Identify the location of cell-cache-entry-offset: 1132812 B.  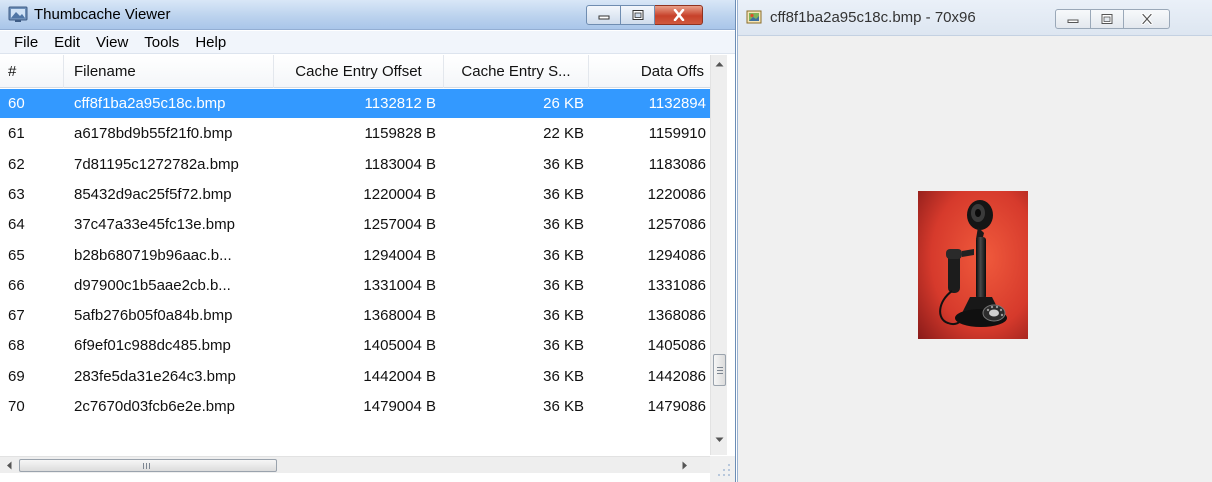
(400, 103).